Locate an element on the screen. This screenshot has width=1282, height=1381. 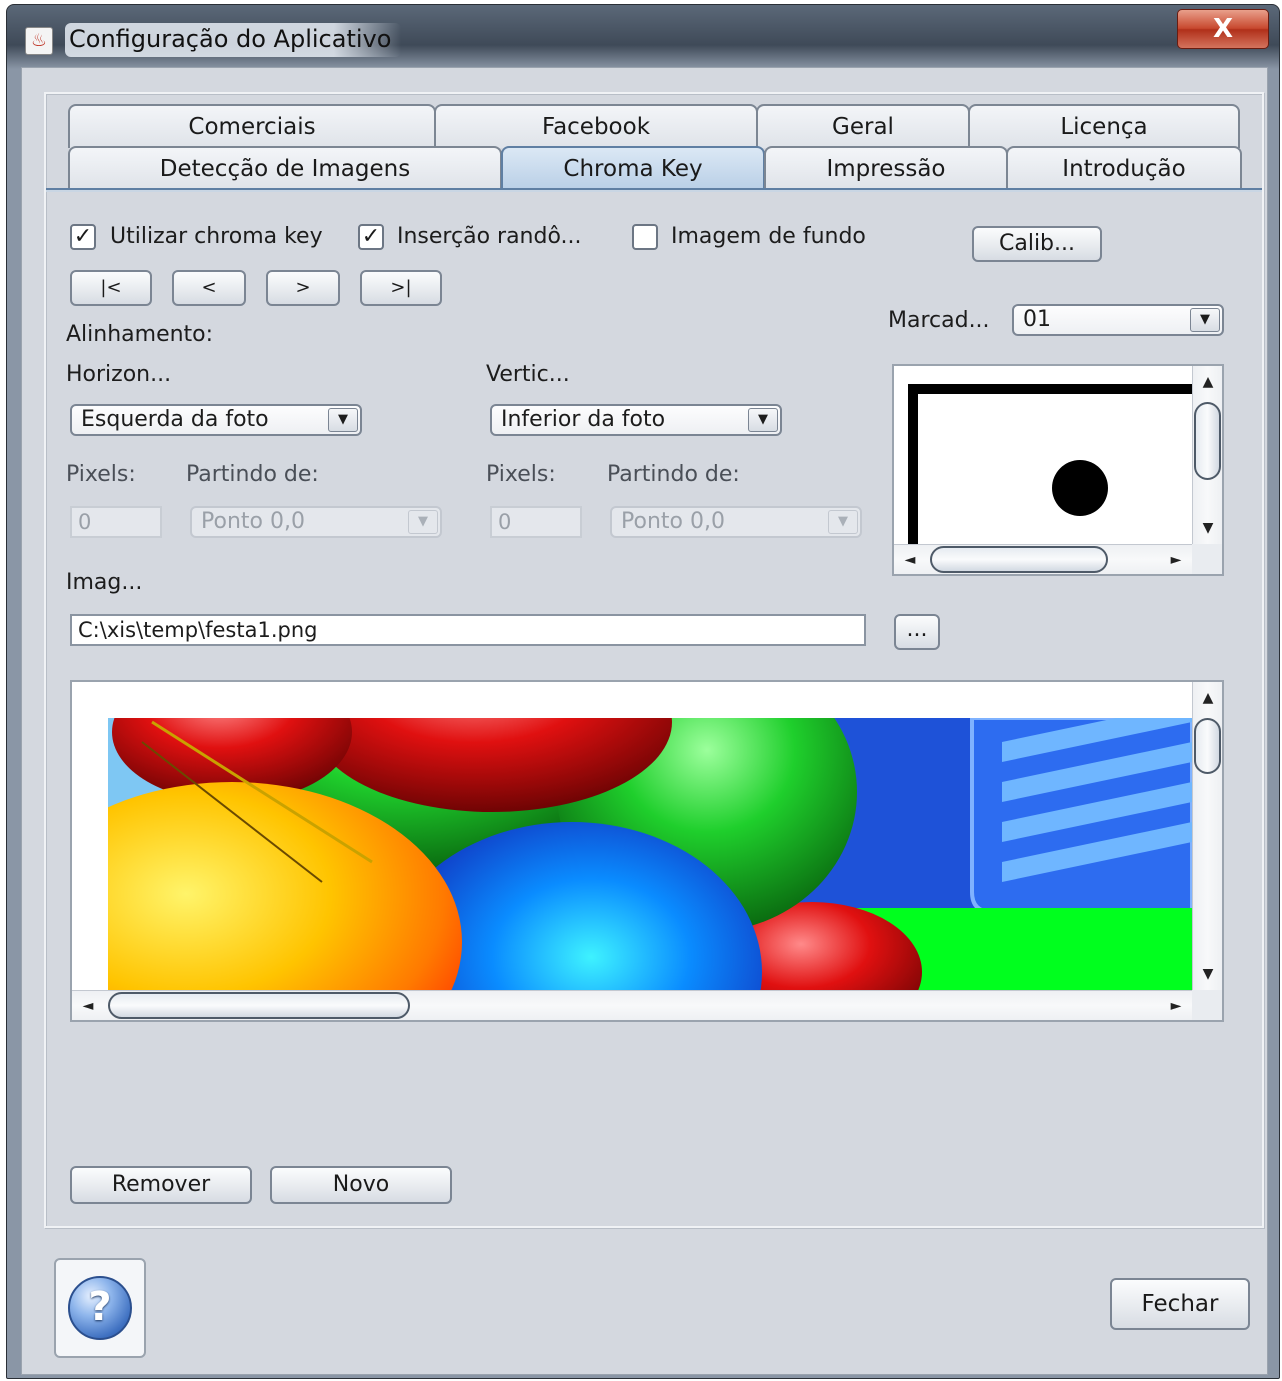
image-path-field: C:\xis\temp\festa1.png is located at coordinates (468, 630).